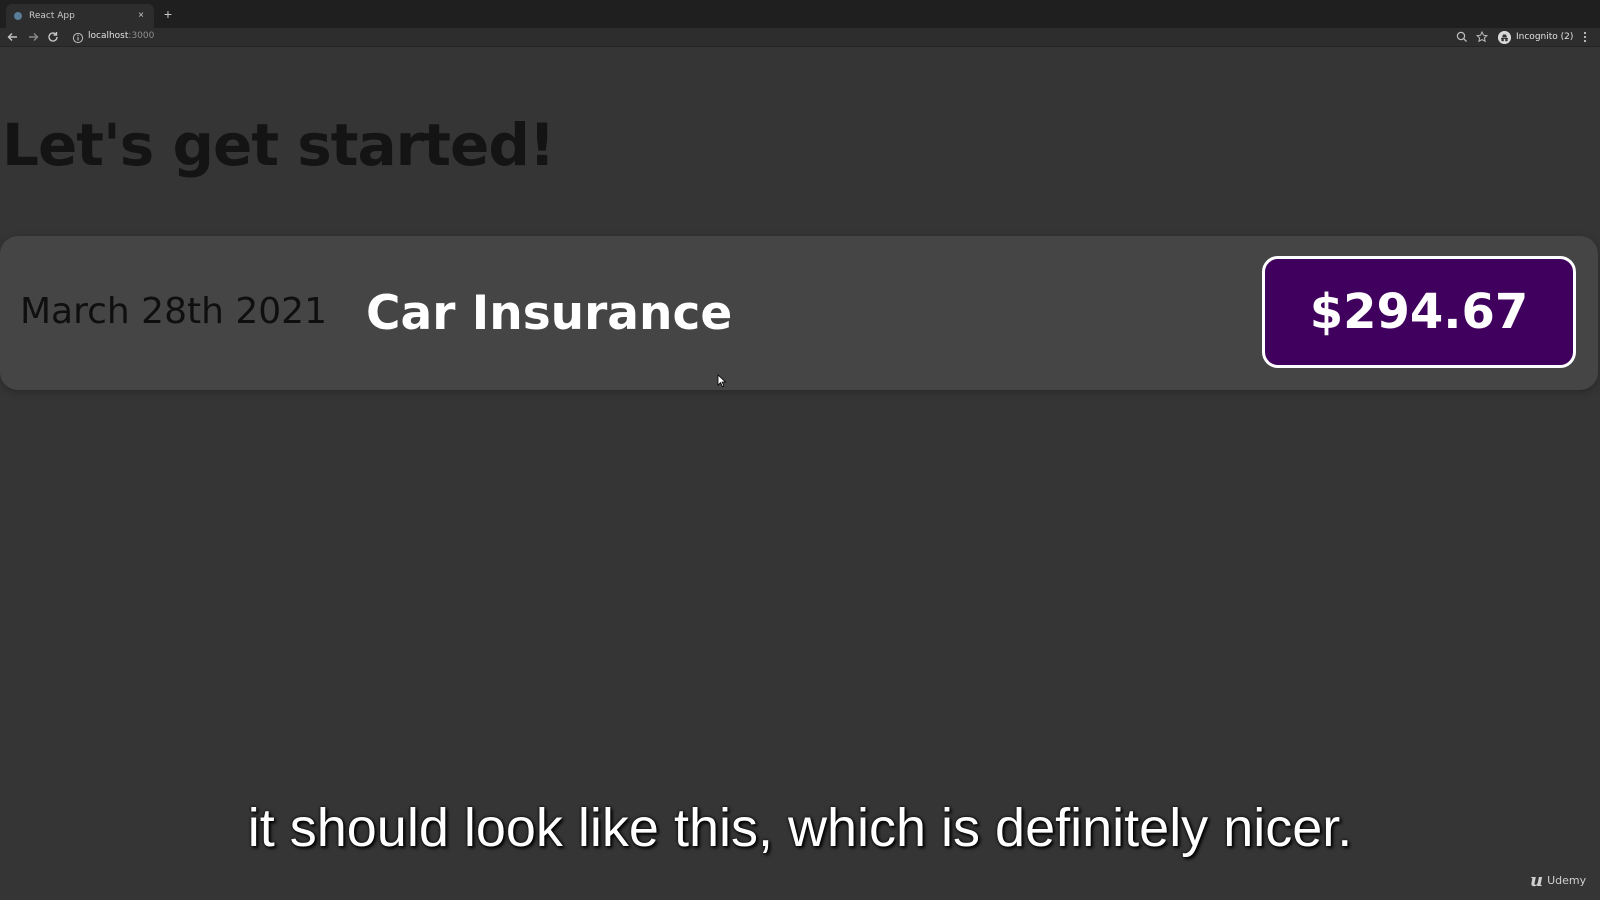 The height and width of the screenshot is (900, 1600). What do you see at coordinates (80, 16) in the screenshot?
I see `browser-tab: React App ×` at bounding box center [80, 16].